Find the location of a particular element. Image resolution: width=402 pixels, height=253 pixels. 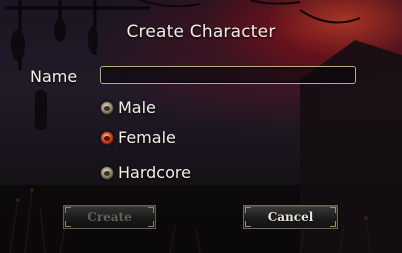

male-option: Male is located at coordinates (128, 107).